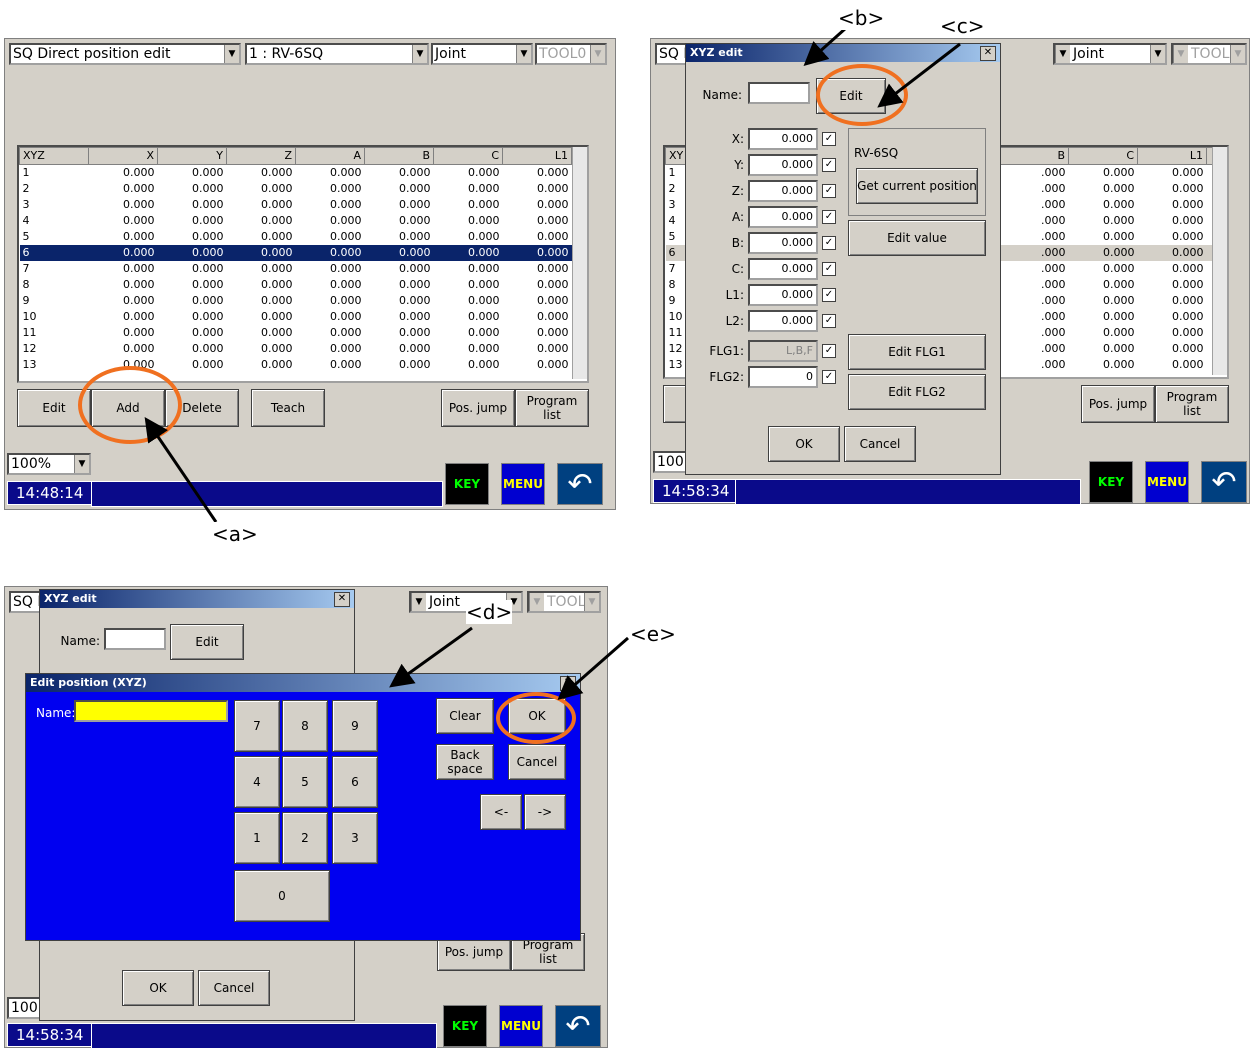  I want to click on keypad-cancel-button: Cancel, so click(537, 762).